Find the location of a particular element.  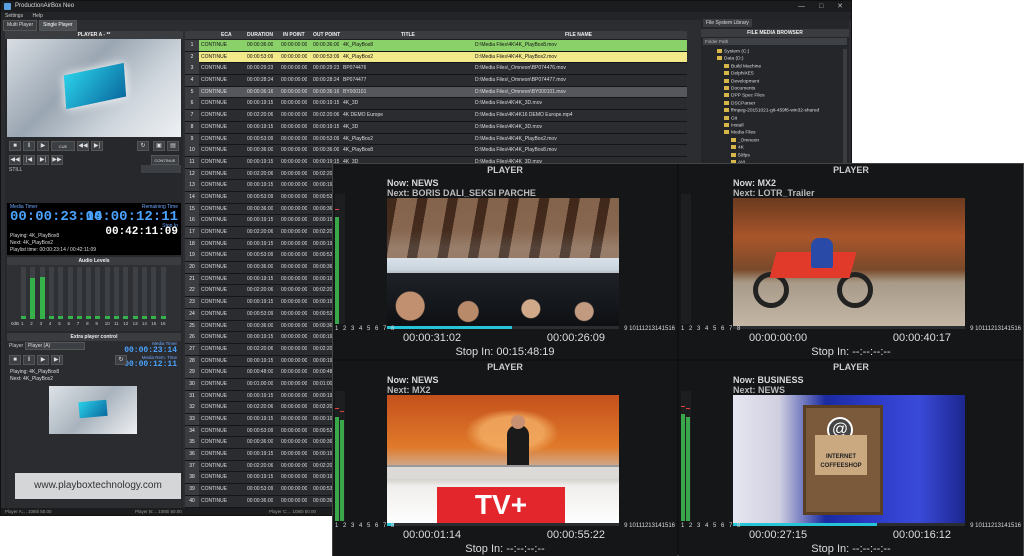

col-duration: DURATION is located at coordinates (260, 35).